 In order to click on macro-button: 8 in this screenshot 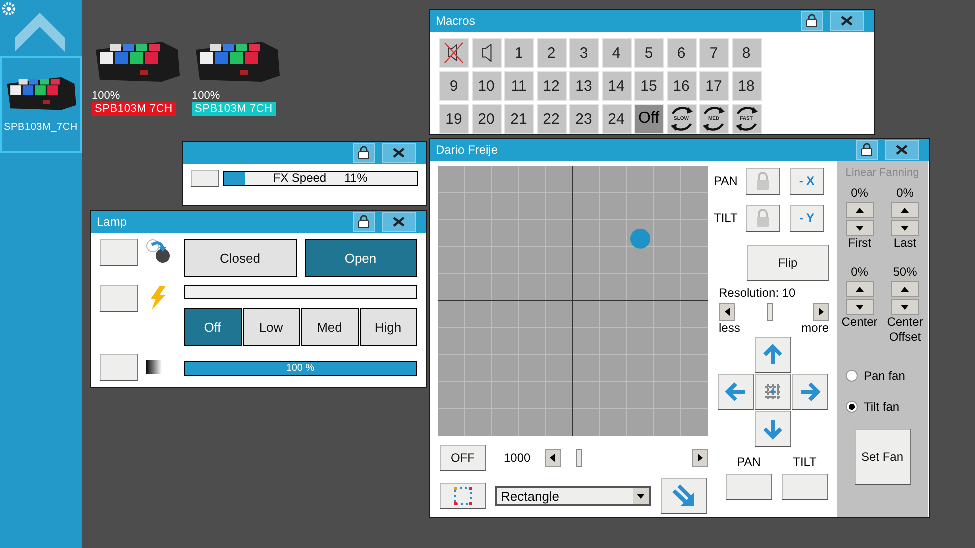, I will do `click(747, 53)`.